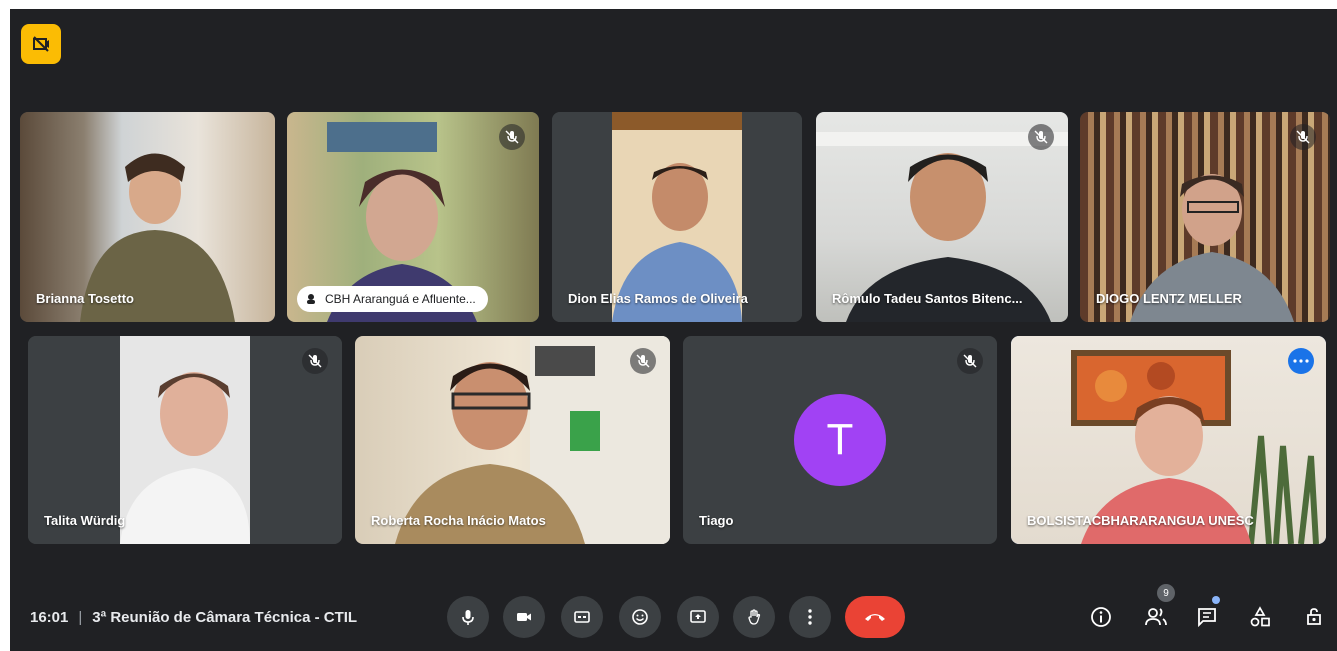  What do you see at coordinates (185, 440) in the screenshot?
I see `participant-tile-6: Talita Würdig` at bounding box center [185, 440].